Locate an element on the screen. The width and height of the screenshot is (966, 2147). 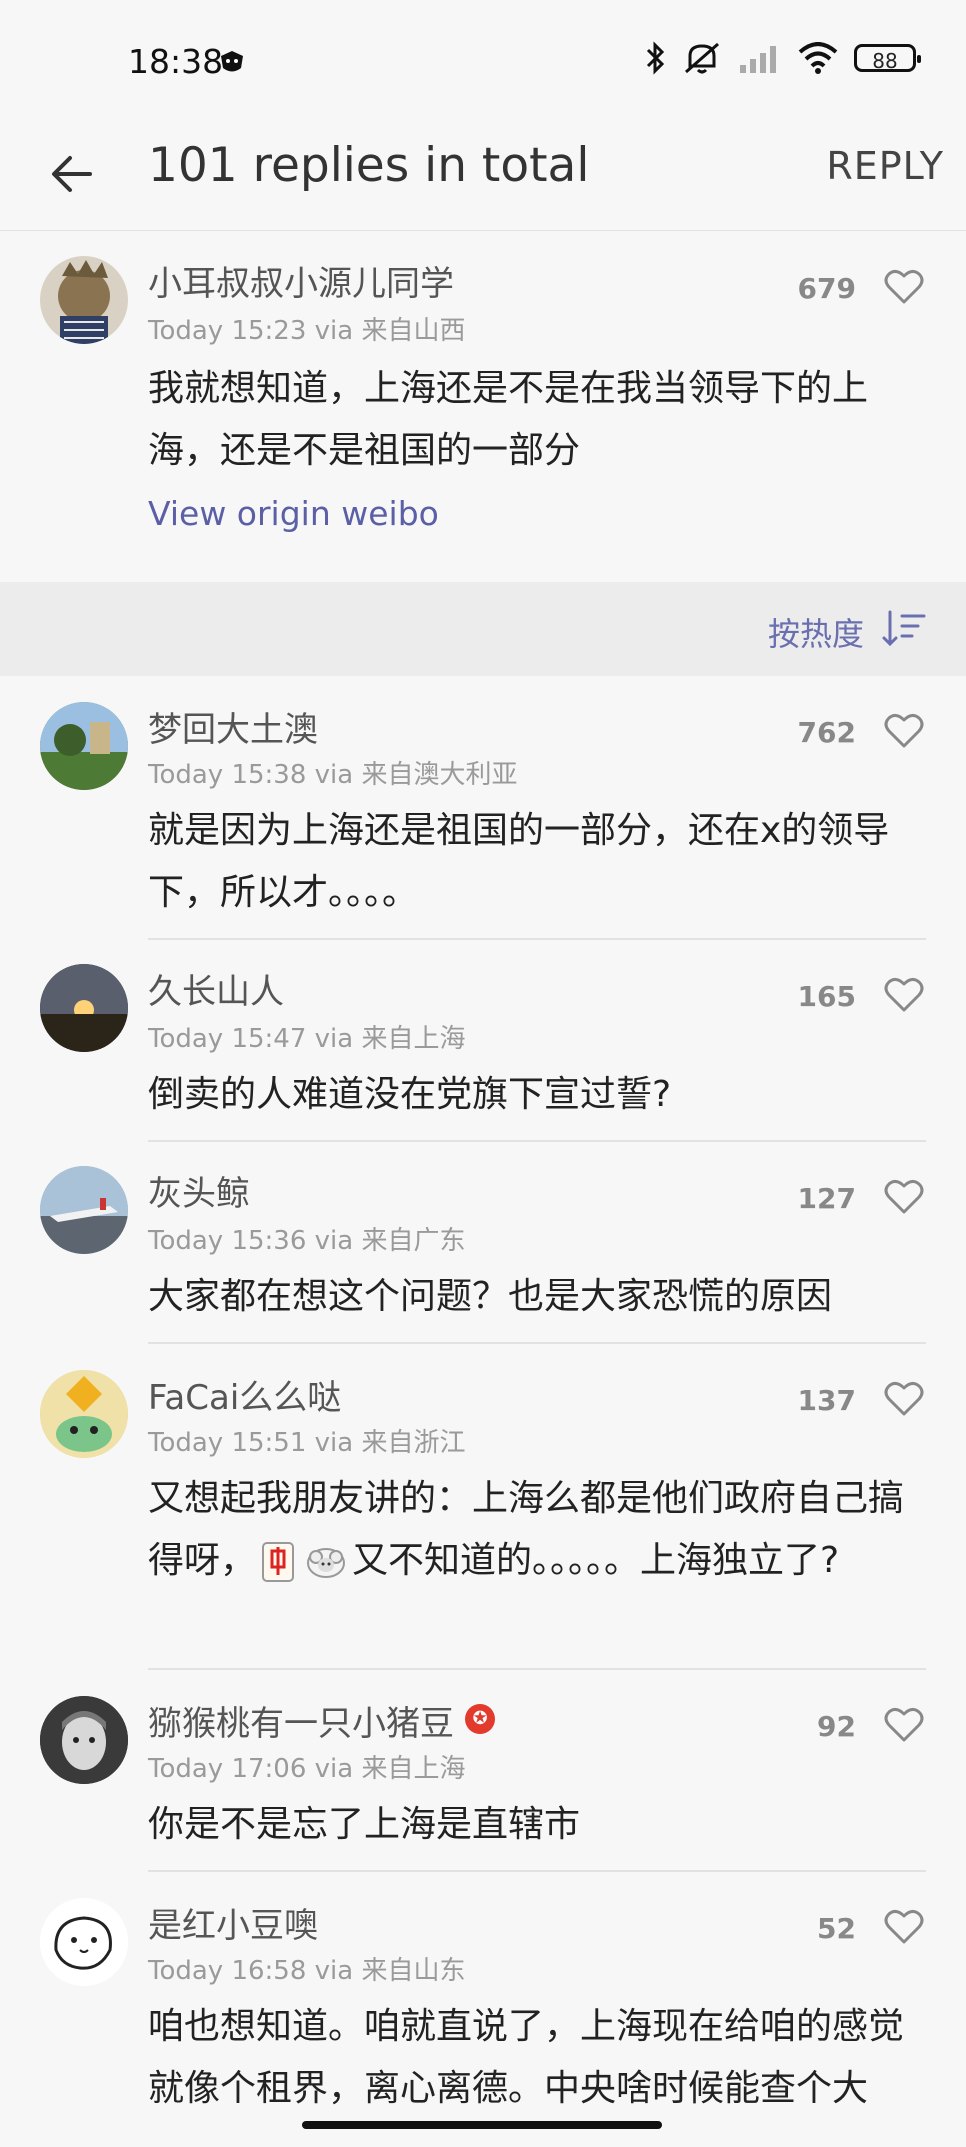
mahjong-tile-icon is located at coordinates (278, 1562).